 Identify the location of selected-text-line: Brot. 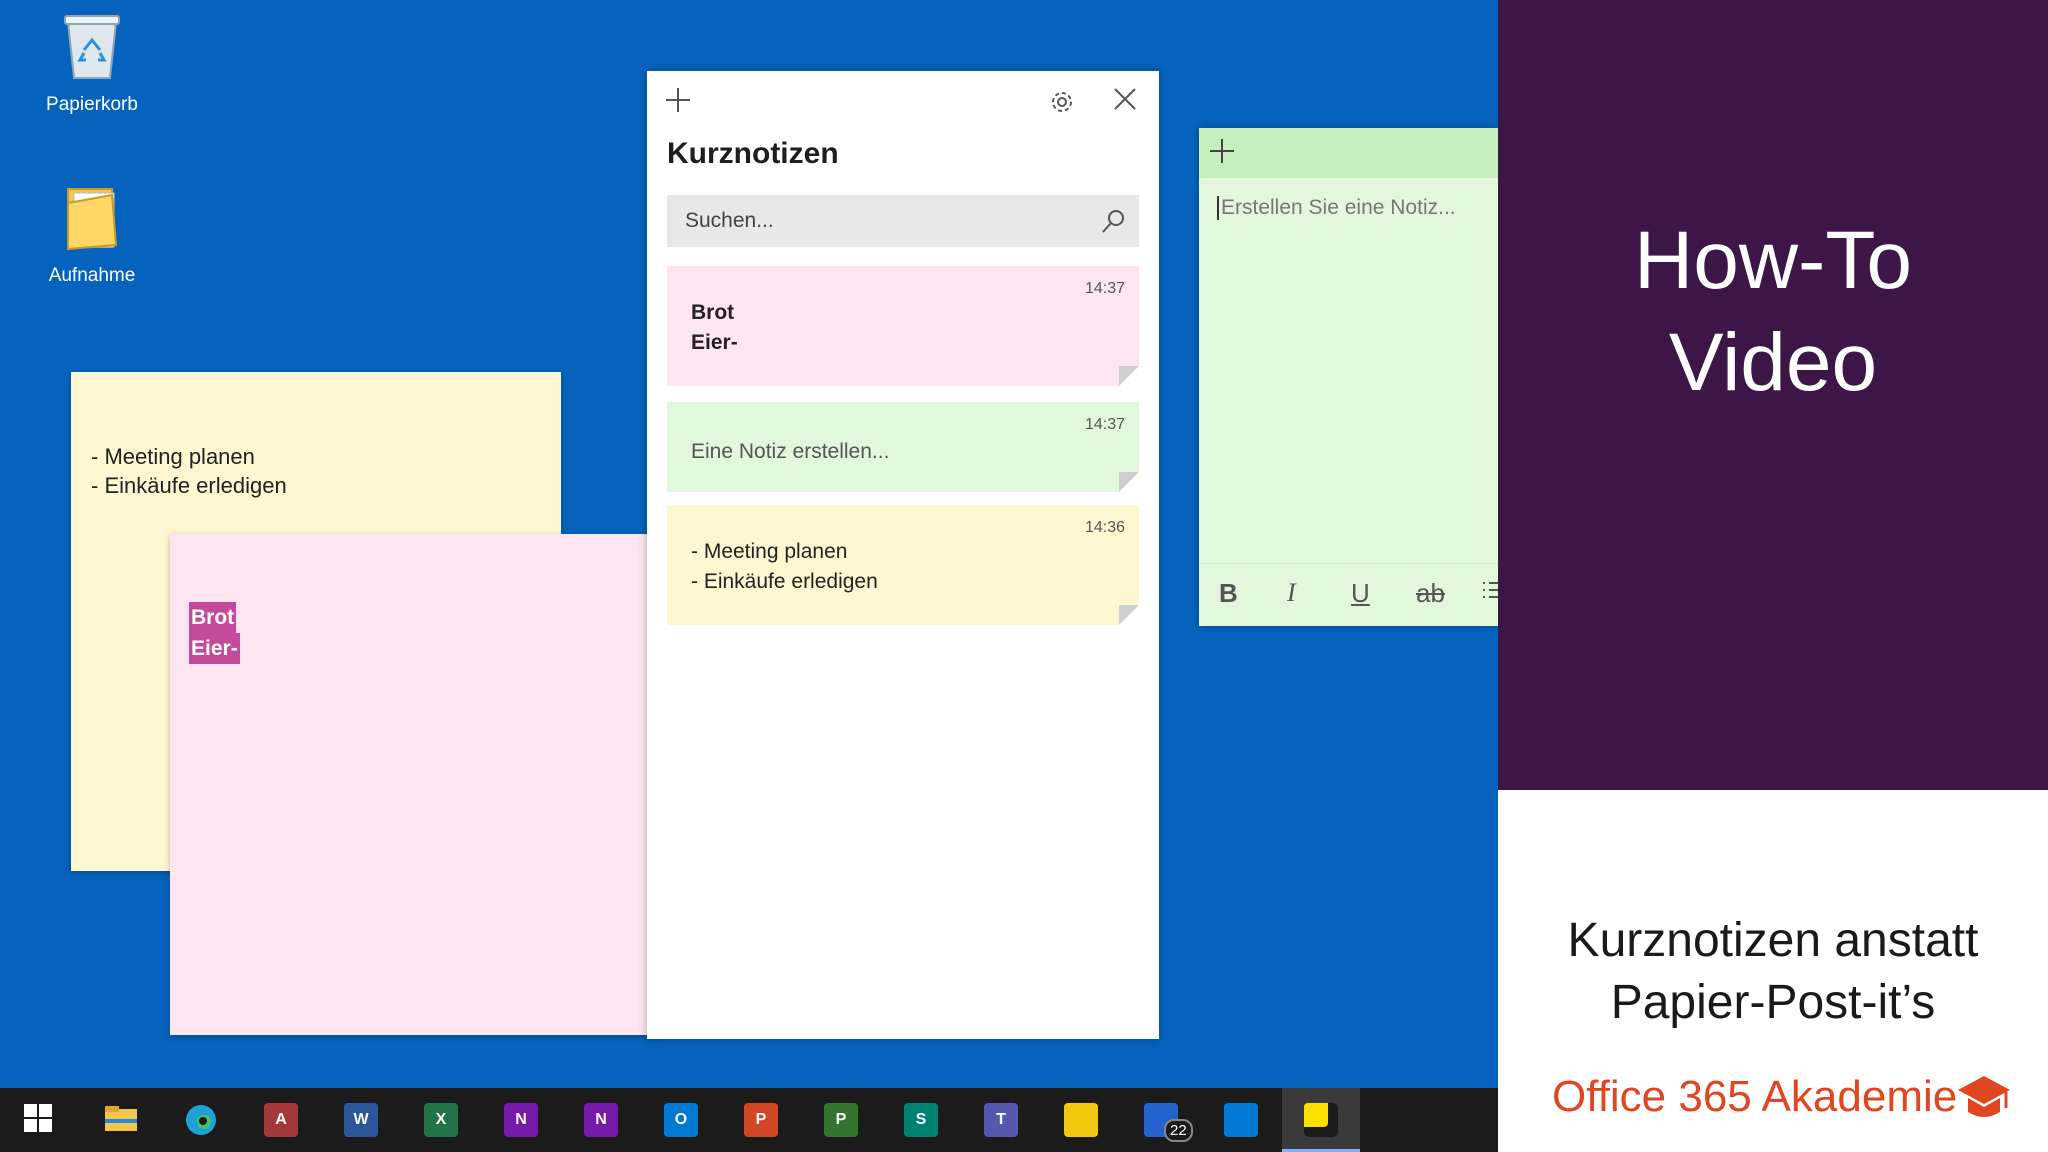
(213, 617).